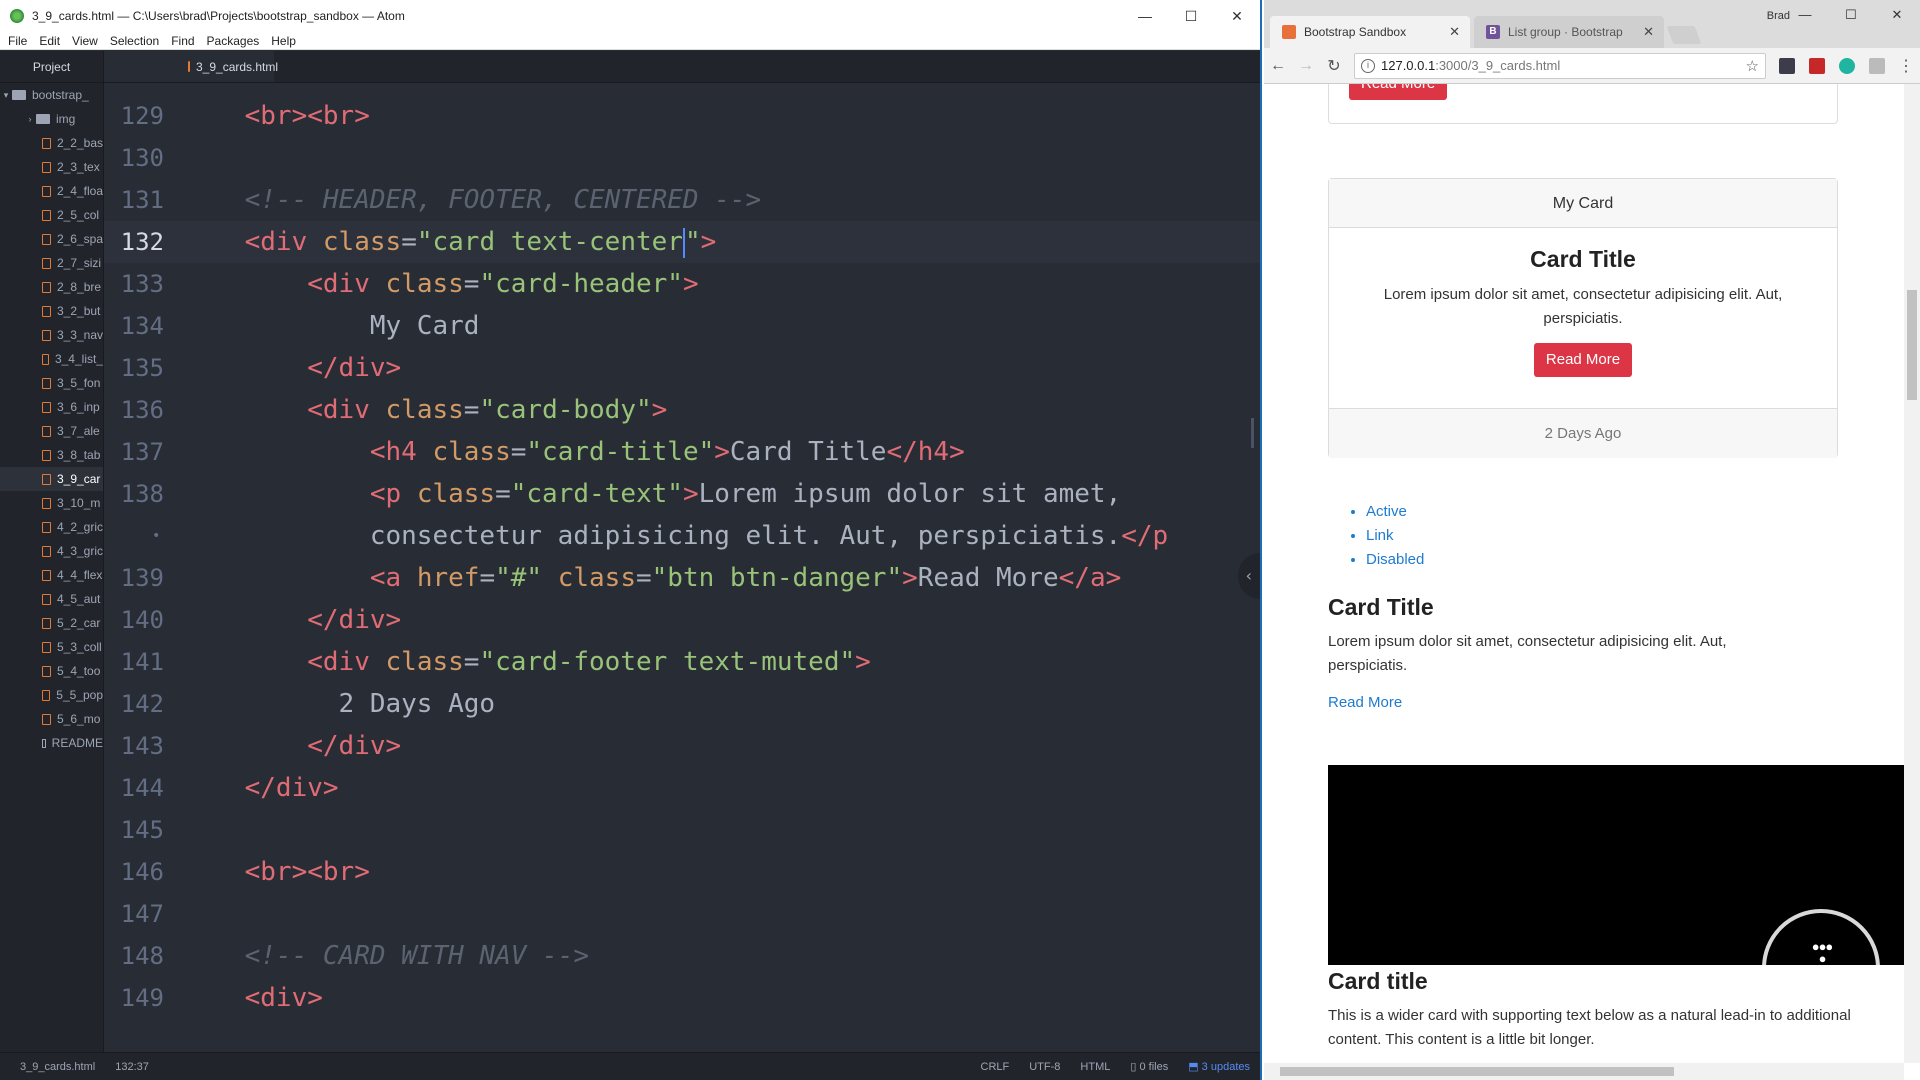 This screenshot has width=1920, height=1080. What do you see at coordinates (51, 359) in the screenshot?
I see `tree-item: 3_4_list_` at bounding box center [51, 359].